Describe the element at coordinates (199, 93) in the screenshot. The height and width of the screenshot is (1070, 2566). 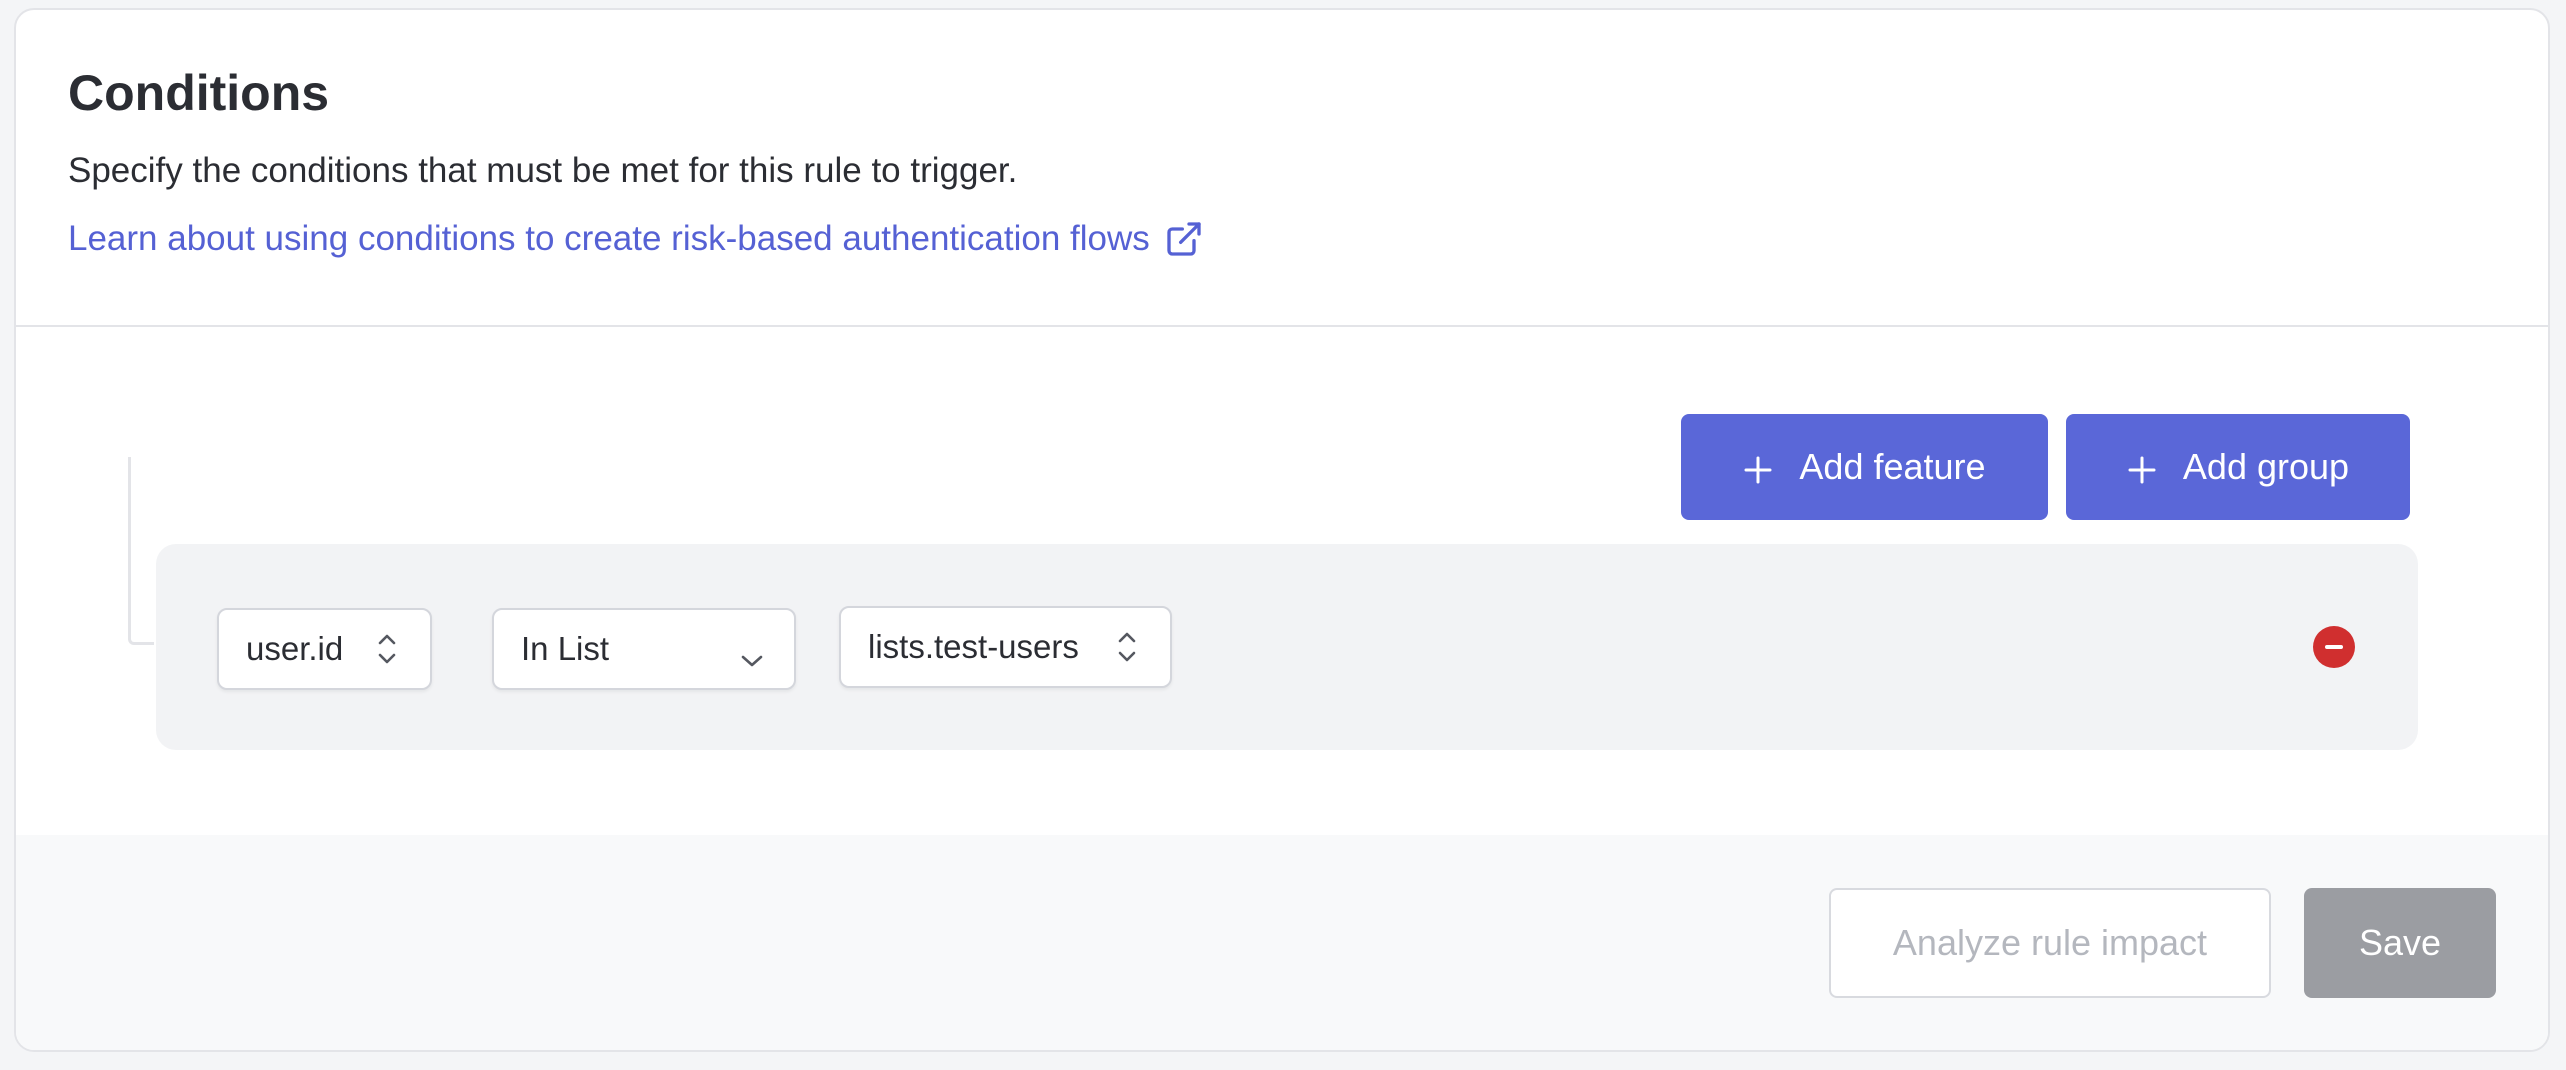
I see `page-title: Conditions` at that location.